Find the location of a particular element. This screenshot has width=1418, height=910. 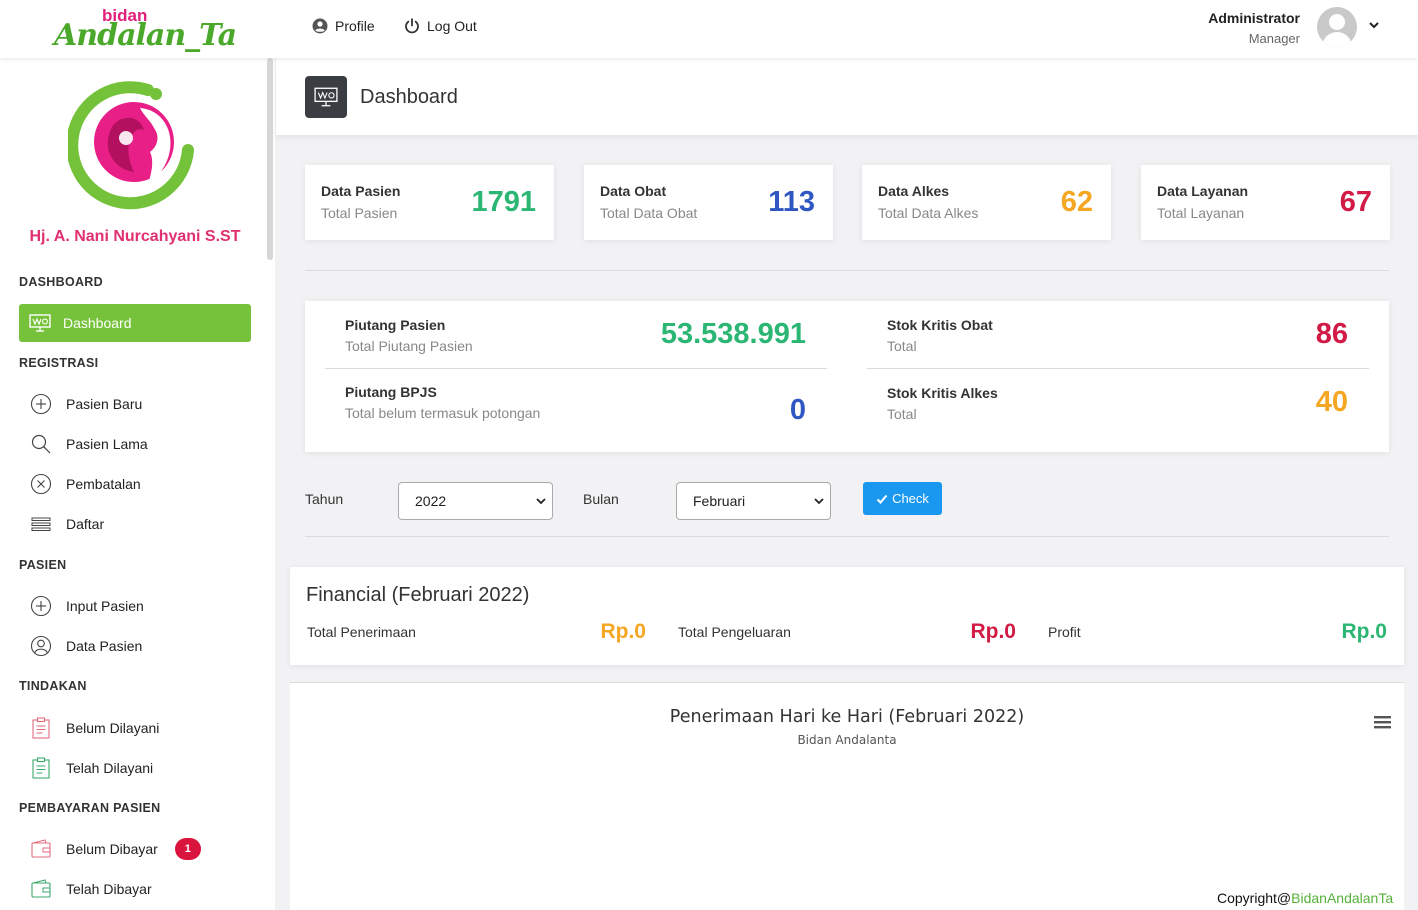

sidebar-item-label: Pembatalan is located at coordinates (103, 484).